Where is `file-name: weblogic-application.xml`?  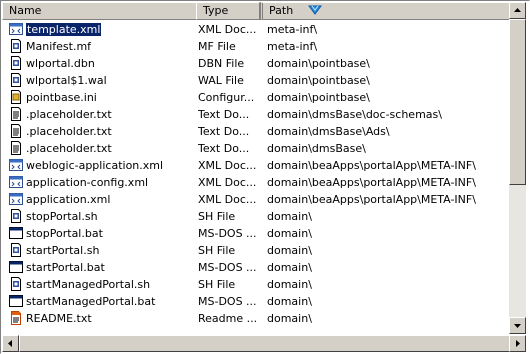 file-name: weblogic-application.xml is located at coordinates (109, 165).